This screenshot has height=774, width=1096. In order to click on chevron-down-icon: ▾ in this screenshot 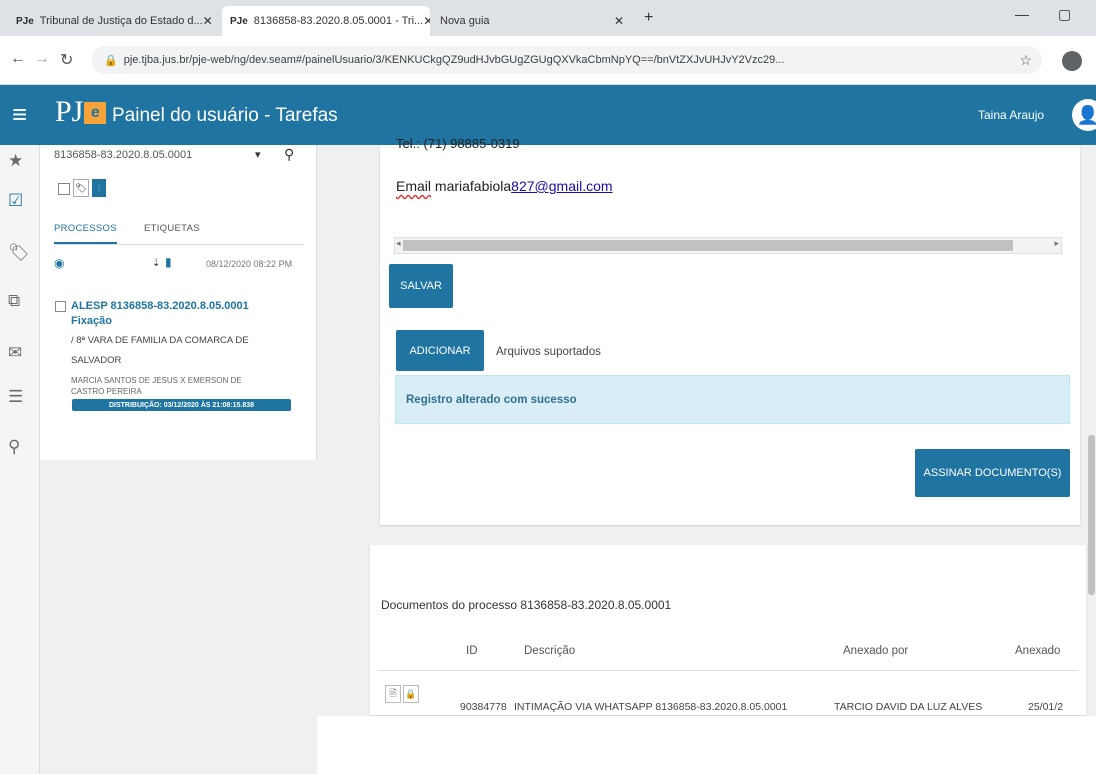, I will do `click(258, 154)`.